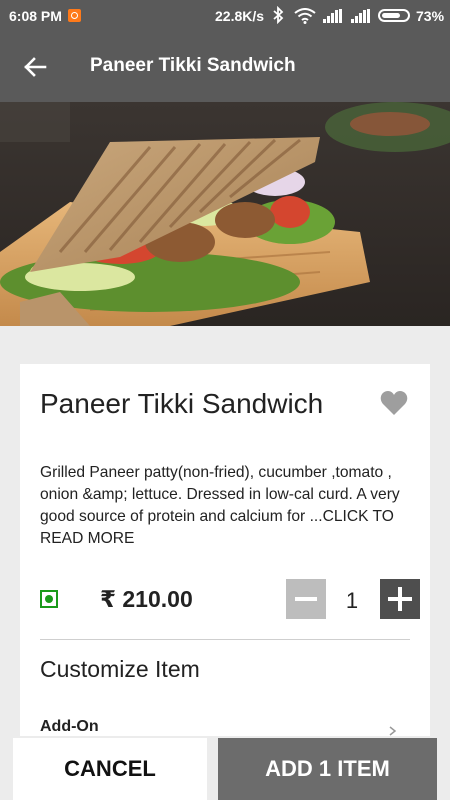 The width and height of the screenshot is (450, 800). Describe the element at coordinates (240, 16) in the screenshot. I see `network-speed: 22.8K/s` at that location.